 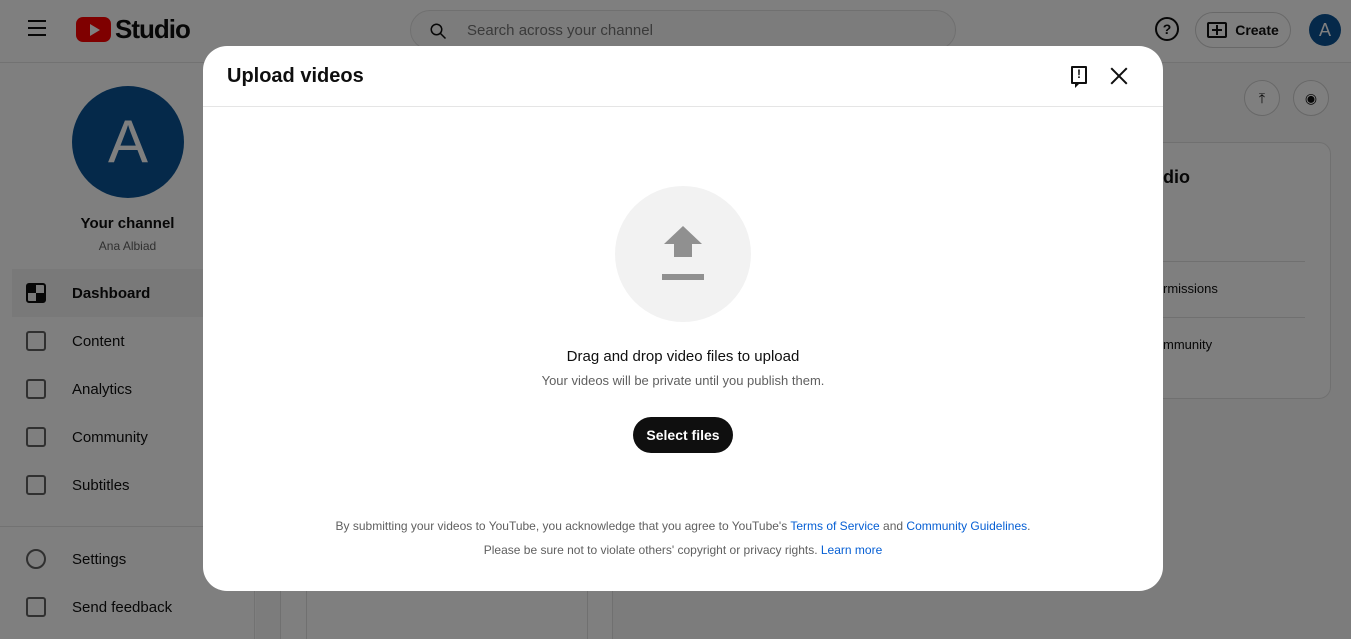 What do you see at coordinates (966, 526) in the screenshot?
I see `community-guidelines-link: Community Guidelines` at bounding box center [966, 526].